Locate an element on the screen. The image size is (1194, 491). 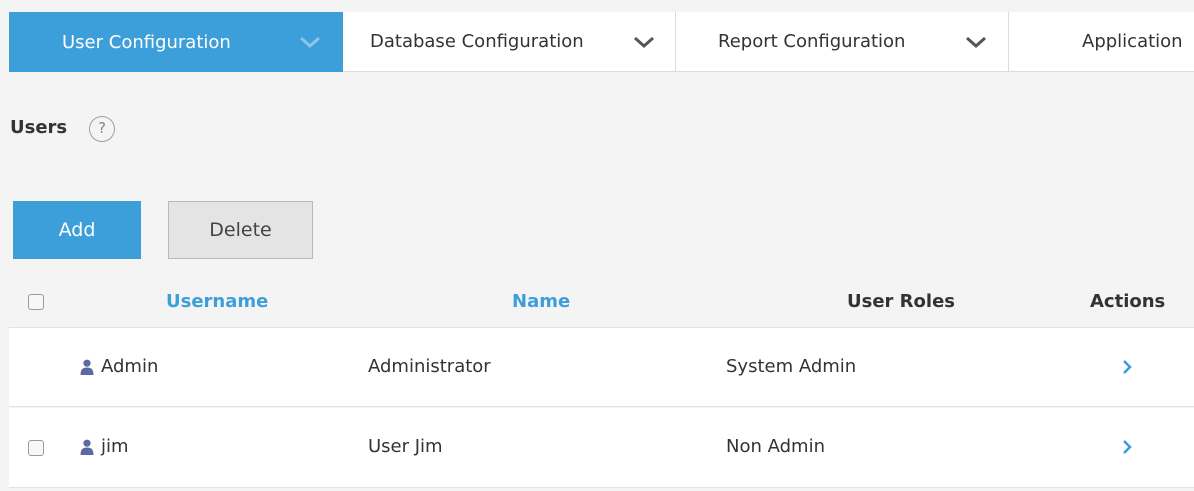
name-cell: User Jim is located at coordinates (405, 446).